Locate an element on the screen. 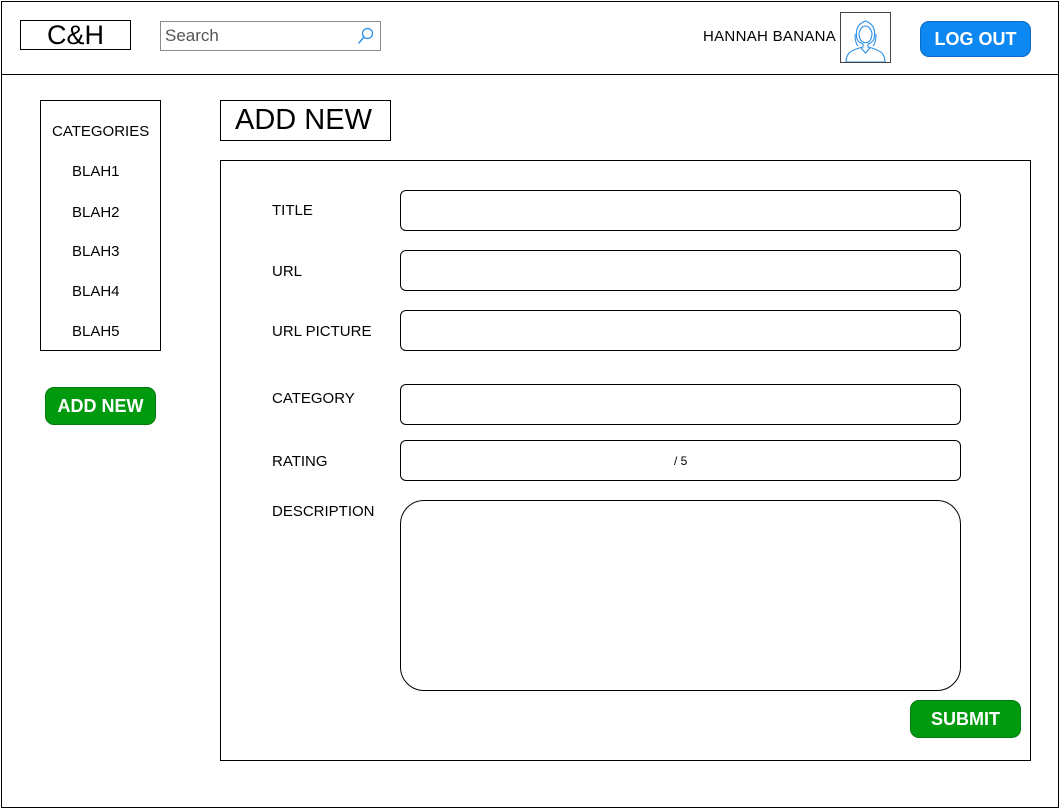 The image size is (1062, 811). add-new-button: ADD NEW is located at coordinates (100, 406).